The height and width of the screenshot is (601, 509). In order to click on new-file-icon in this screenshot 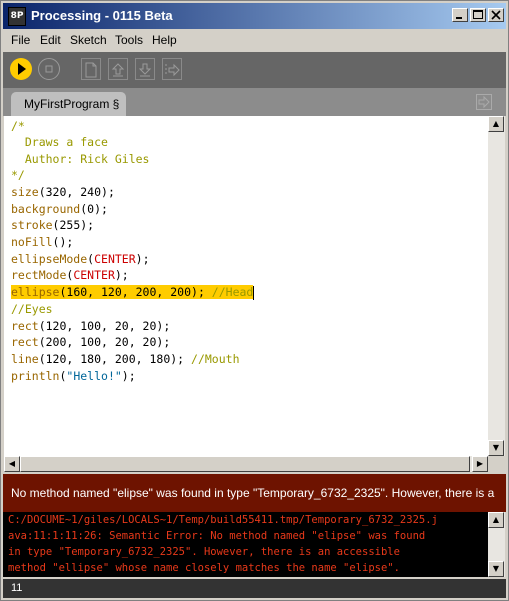, I will do `click(91, 70)`.